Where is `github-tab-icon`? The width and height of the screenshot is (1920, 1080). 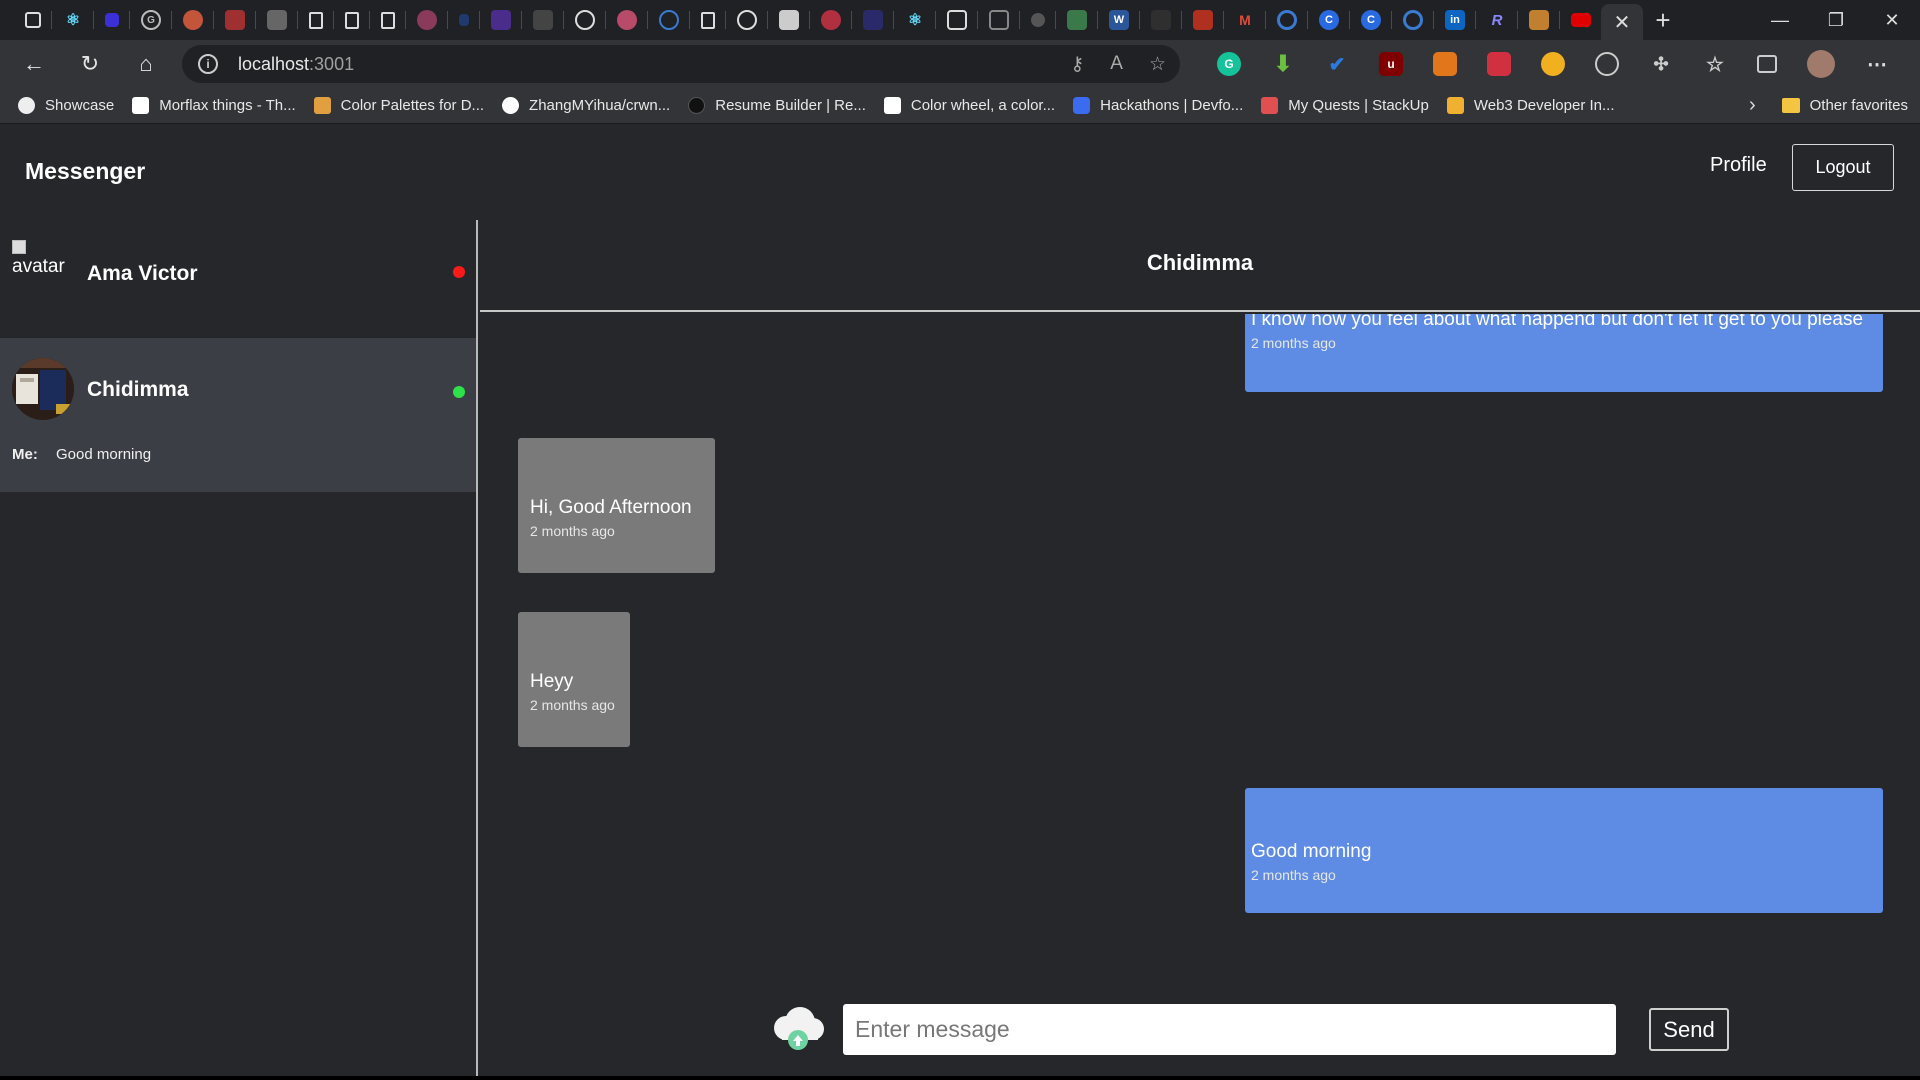 github-tab-icon is located at coordinates (747, 20).